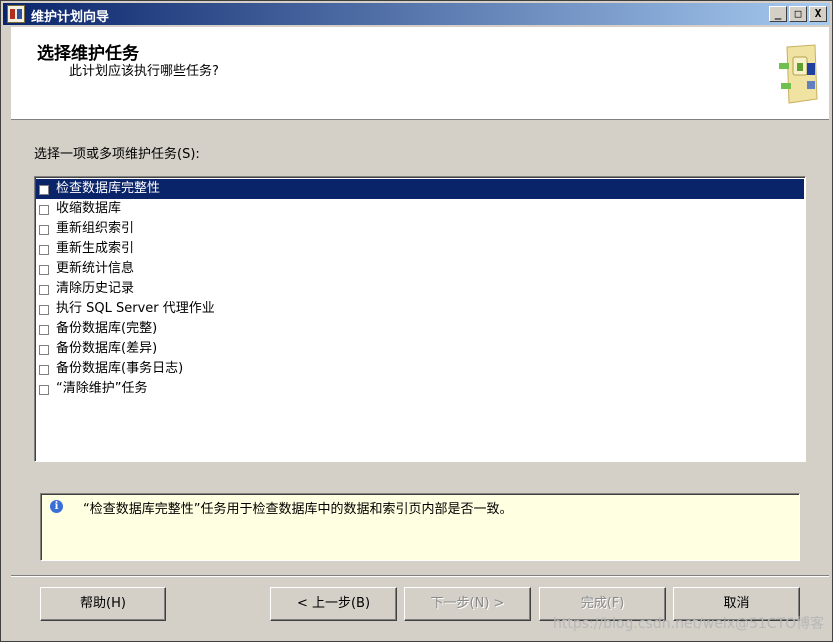 Image resolution: width=833 pixels, height=642 pixels. What do you see at coordinates (89, 208) in the screenshot?
I see `task-label: 收缩数据库` at bounding box center [89, 208].